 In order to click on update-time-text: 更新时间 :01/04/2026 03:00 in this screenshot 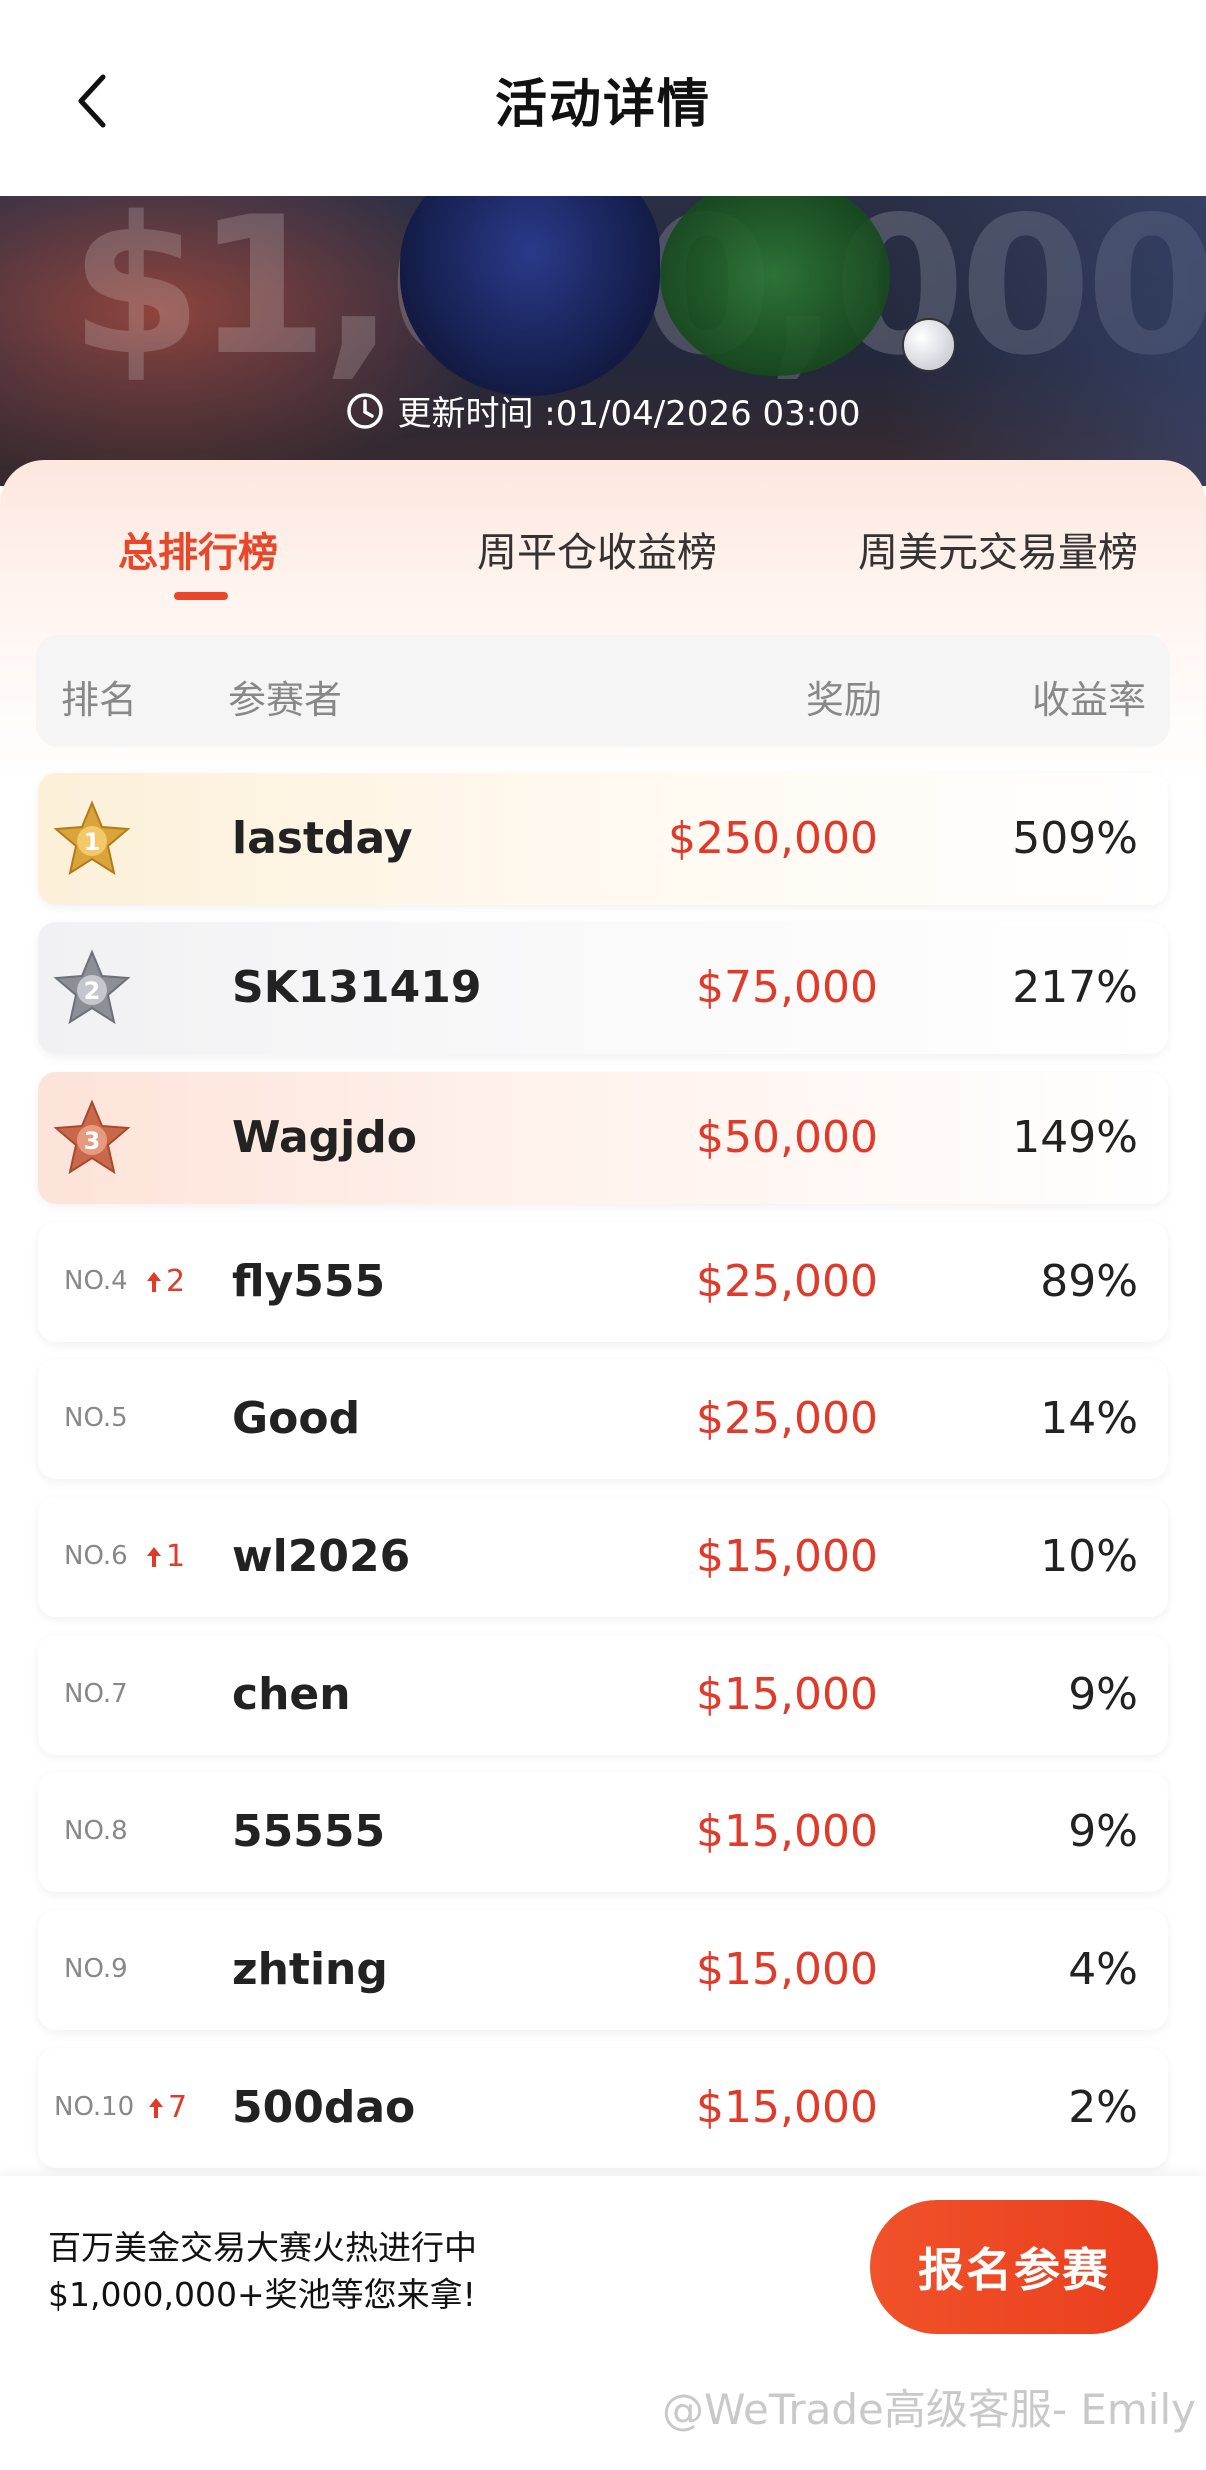, I will do `click(629, 414)`.